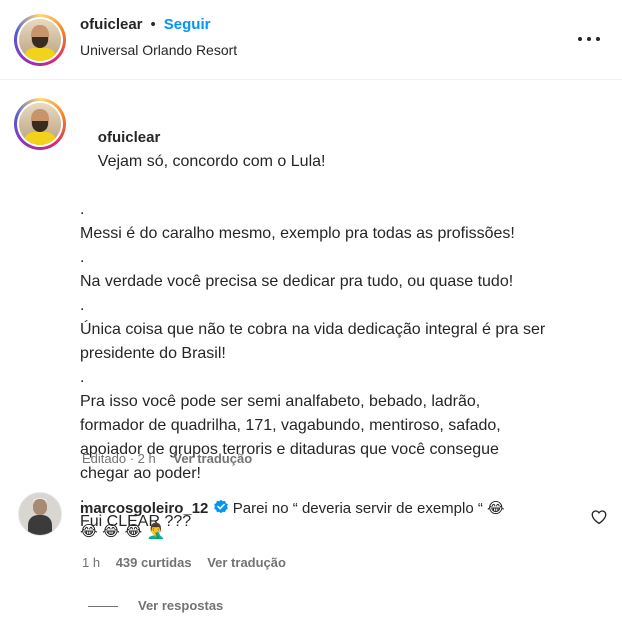 The height and width of the screenshot is (628, 622). Describe the element at coordinates (212, 458) in the screenshot. I see `caption-translate-link: Ver tradução` at that location.